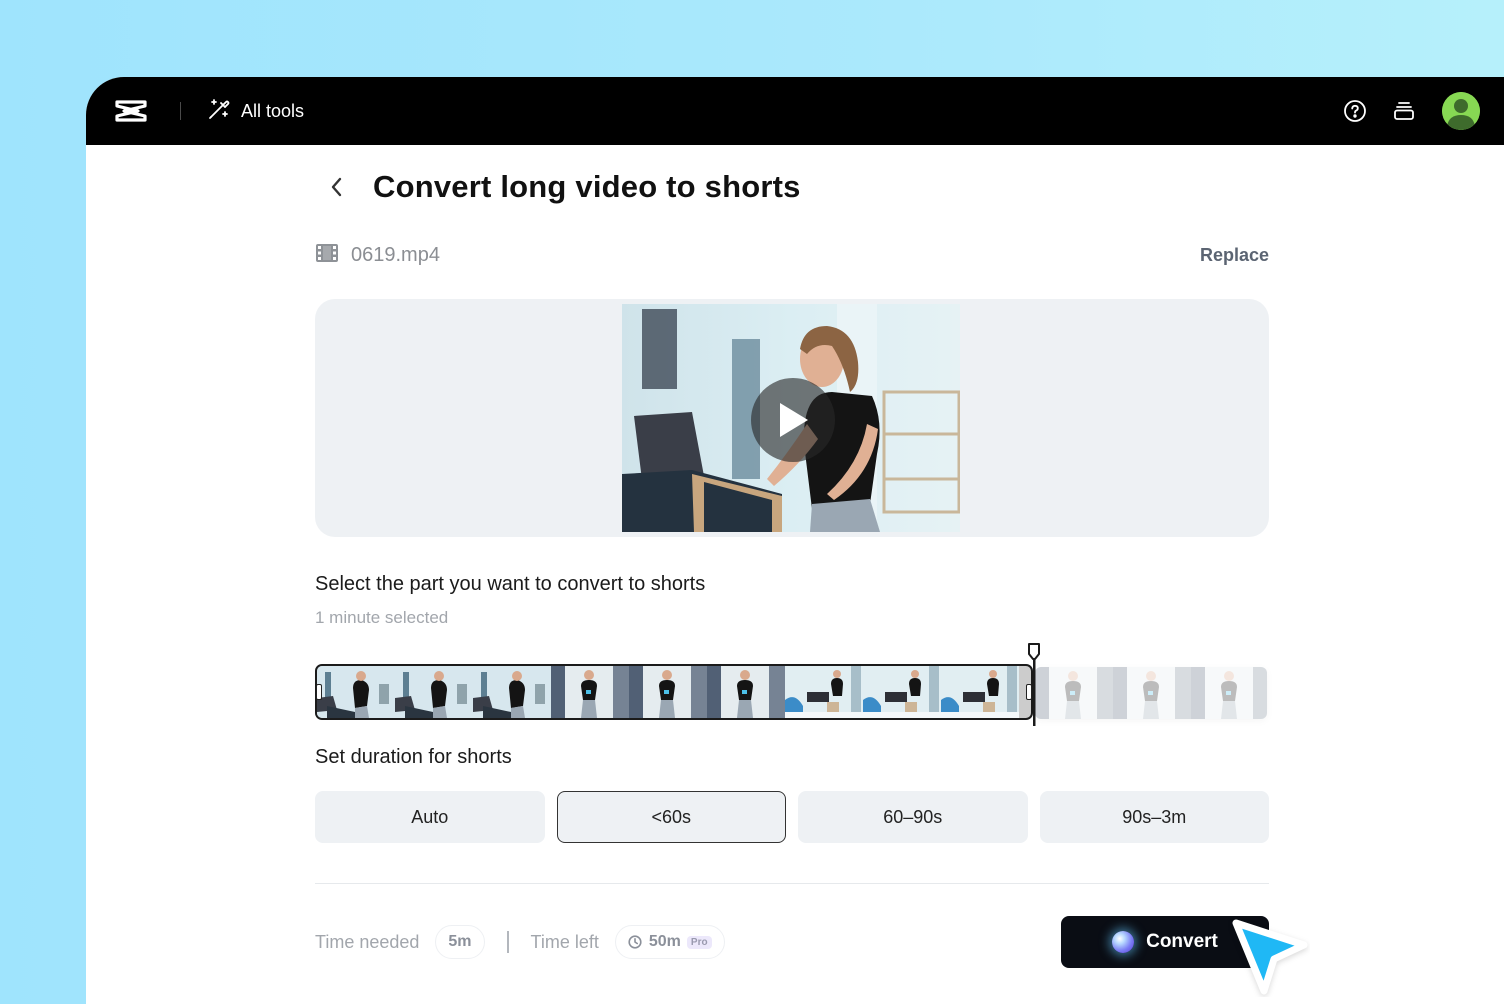 The width and height of the screenshot is (1504, 1004). Describe the element at coordinates (1234, 255) in the screenshot. I see `replace-button: Replace` at that location.